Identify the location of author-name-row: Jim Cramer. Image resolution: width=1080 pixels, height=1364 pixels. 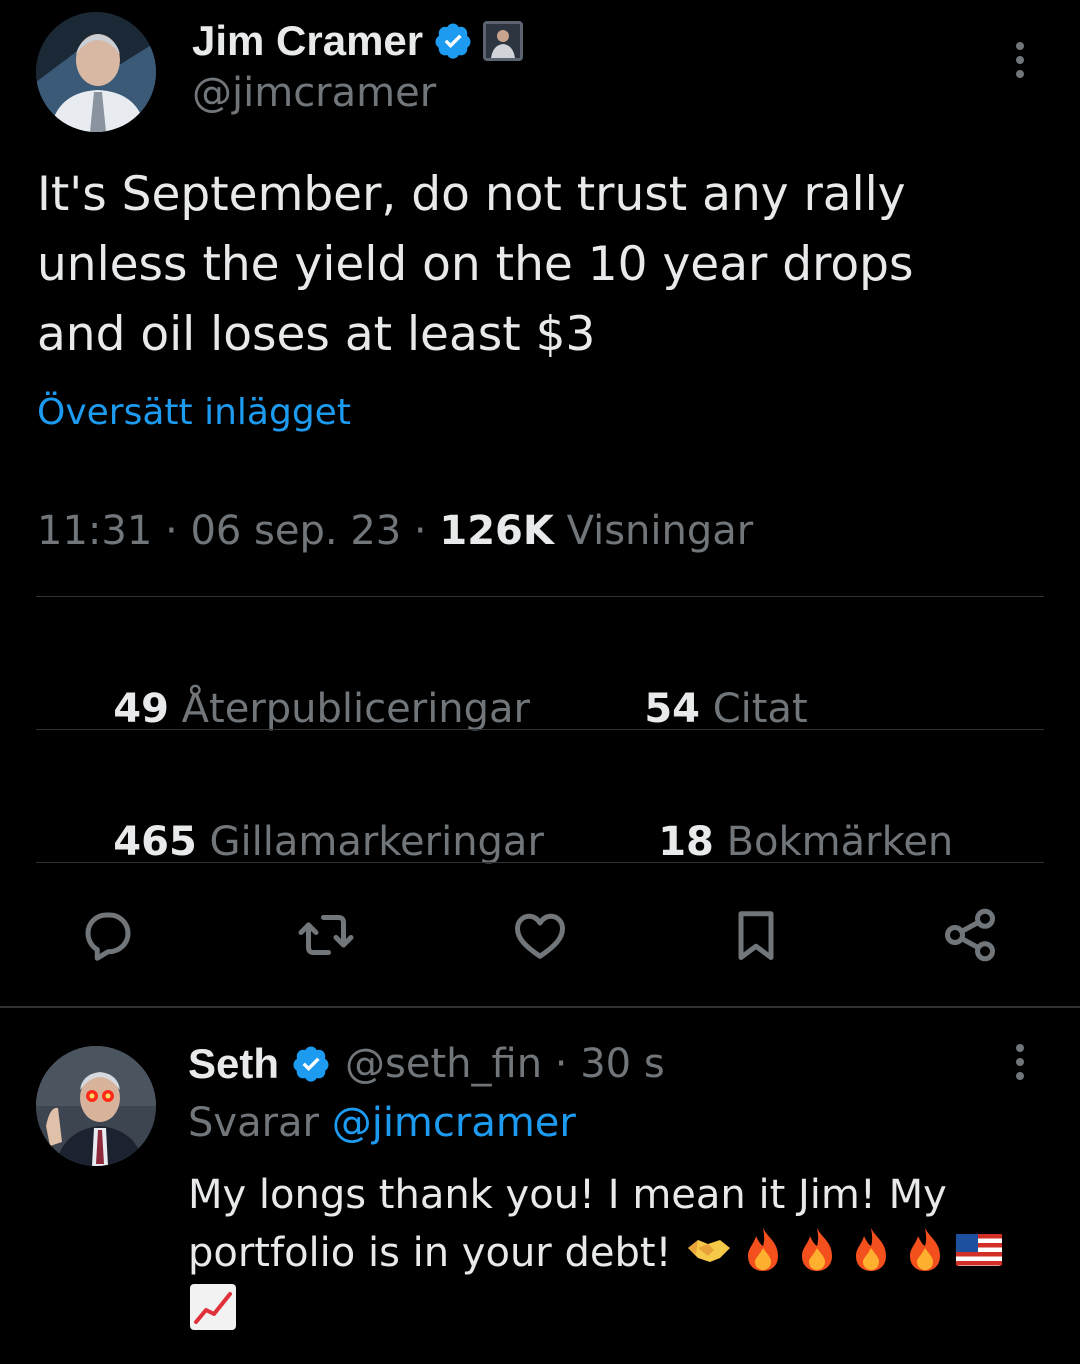
(358, 41).